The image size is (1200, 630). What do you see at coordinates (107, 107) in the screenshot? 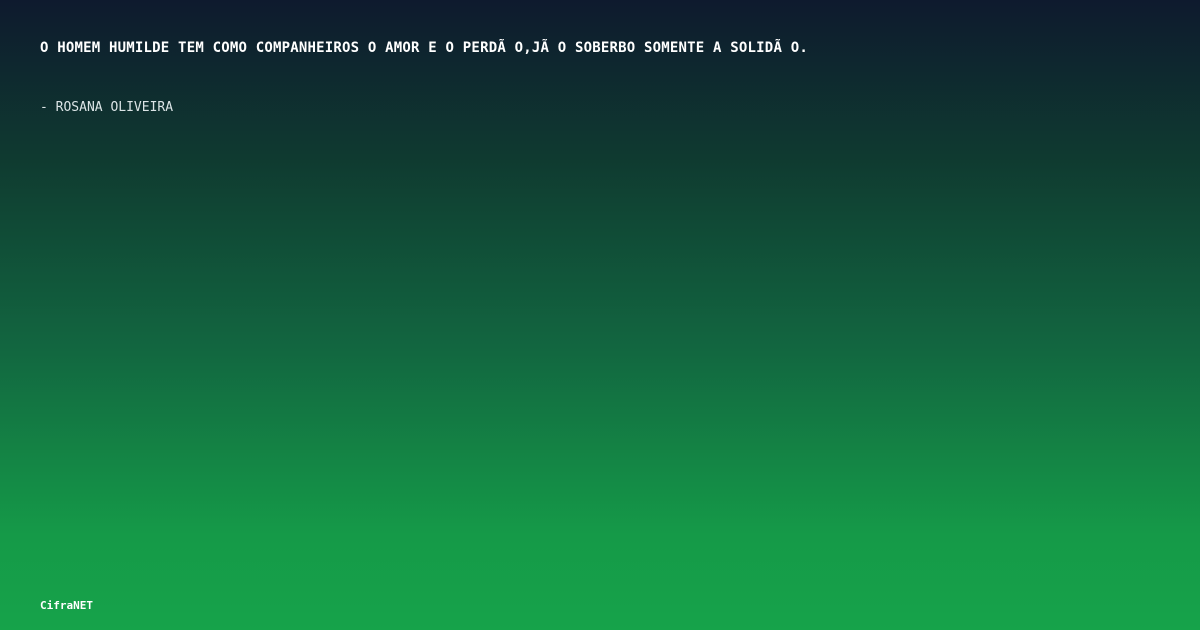
I see `quote-author: - ROSANA OLIVEIRA` at bounding box center [107, 107].